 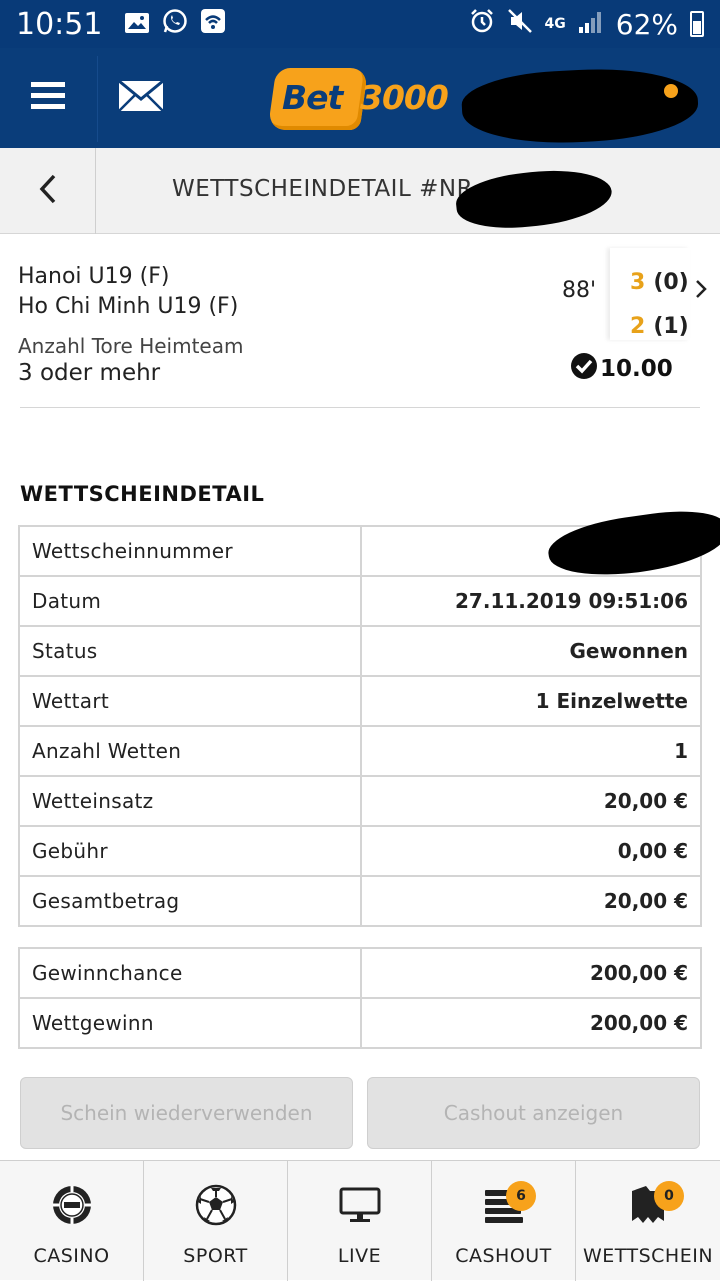 I want to click on nav-cashout: 6 CASHOUT, so click(x=504, y=1221).